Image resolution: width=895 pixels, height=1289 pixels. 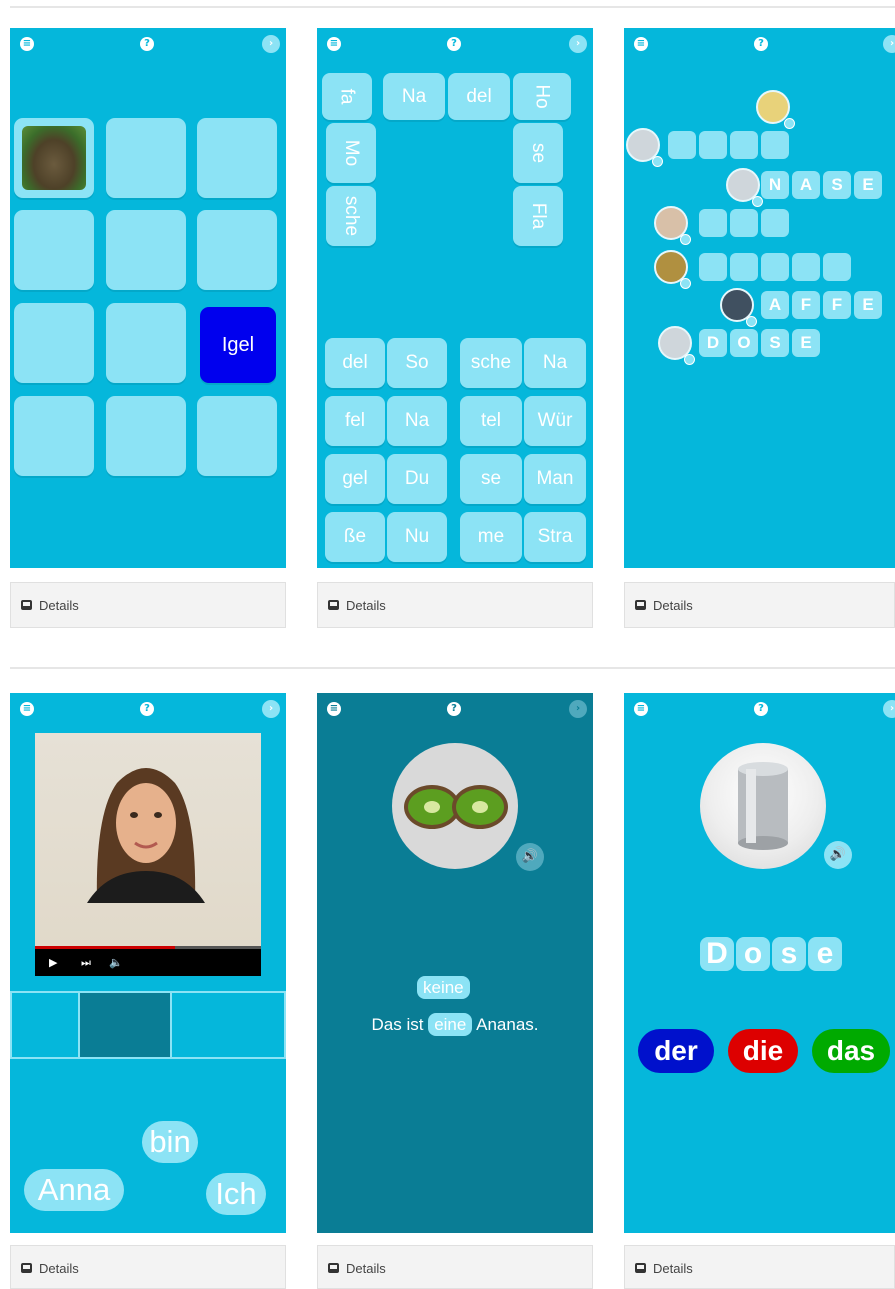 What do you see at coordinates (676, 1051) in the screenshot?
I see `article-der-button: der` at bounding box center [676, 1051].